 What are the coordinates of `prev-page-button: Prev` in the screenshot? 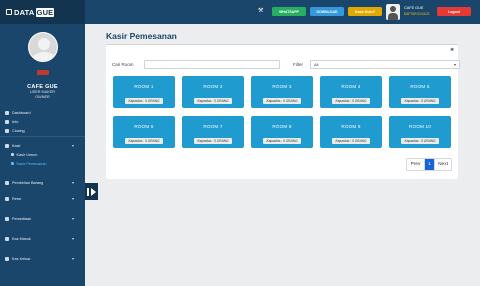 It's located at (416, 164).